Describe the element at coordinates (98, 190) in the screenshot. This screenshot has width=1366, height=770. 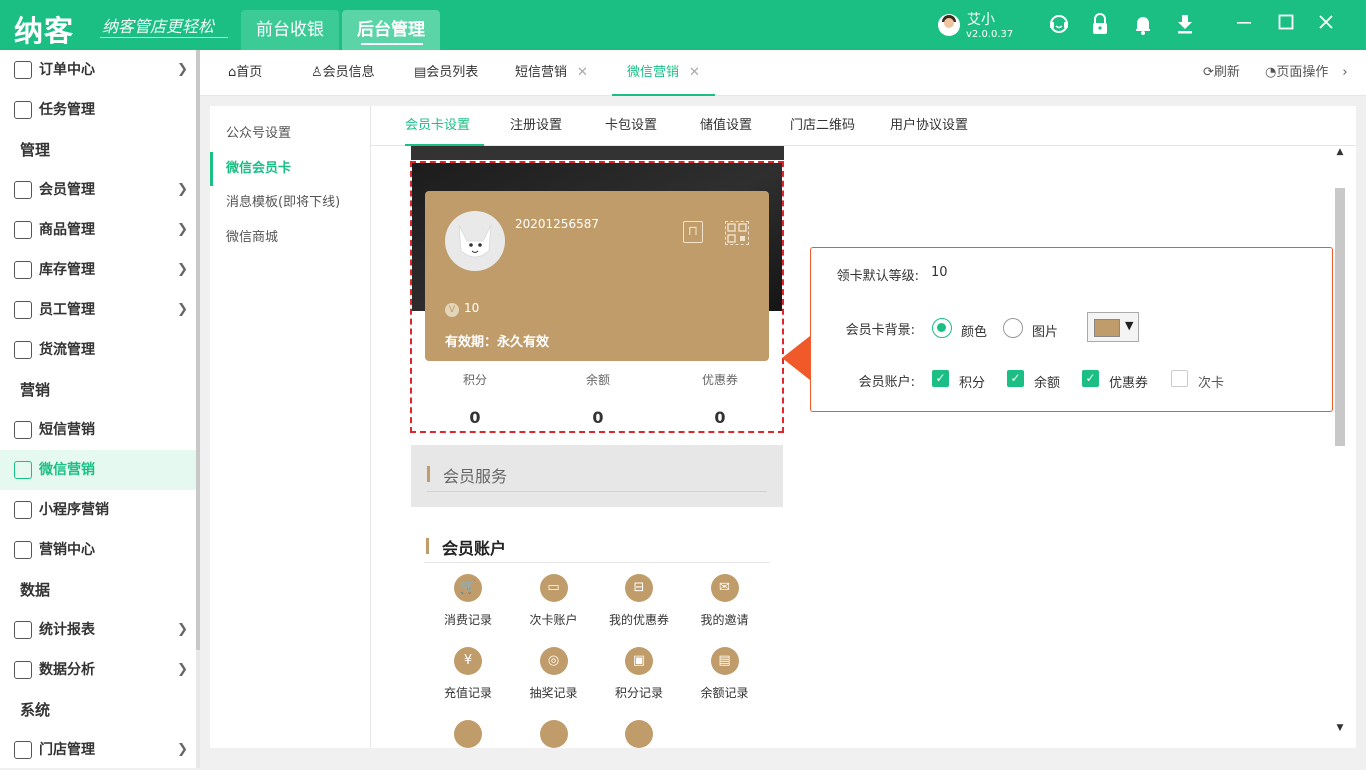
I see `sidebar-item-3: 会员管理 ❯` at that location.